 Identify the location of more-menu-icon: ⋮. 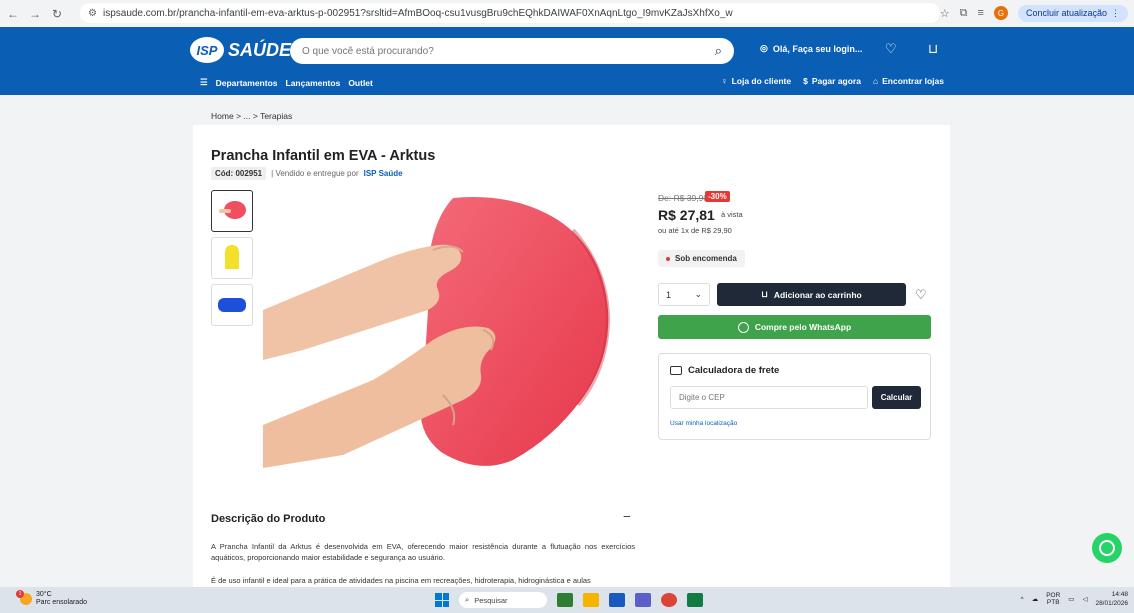
(1115, 12).